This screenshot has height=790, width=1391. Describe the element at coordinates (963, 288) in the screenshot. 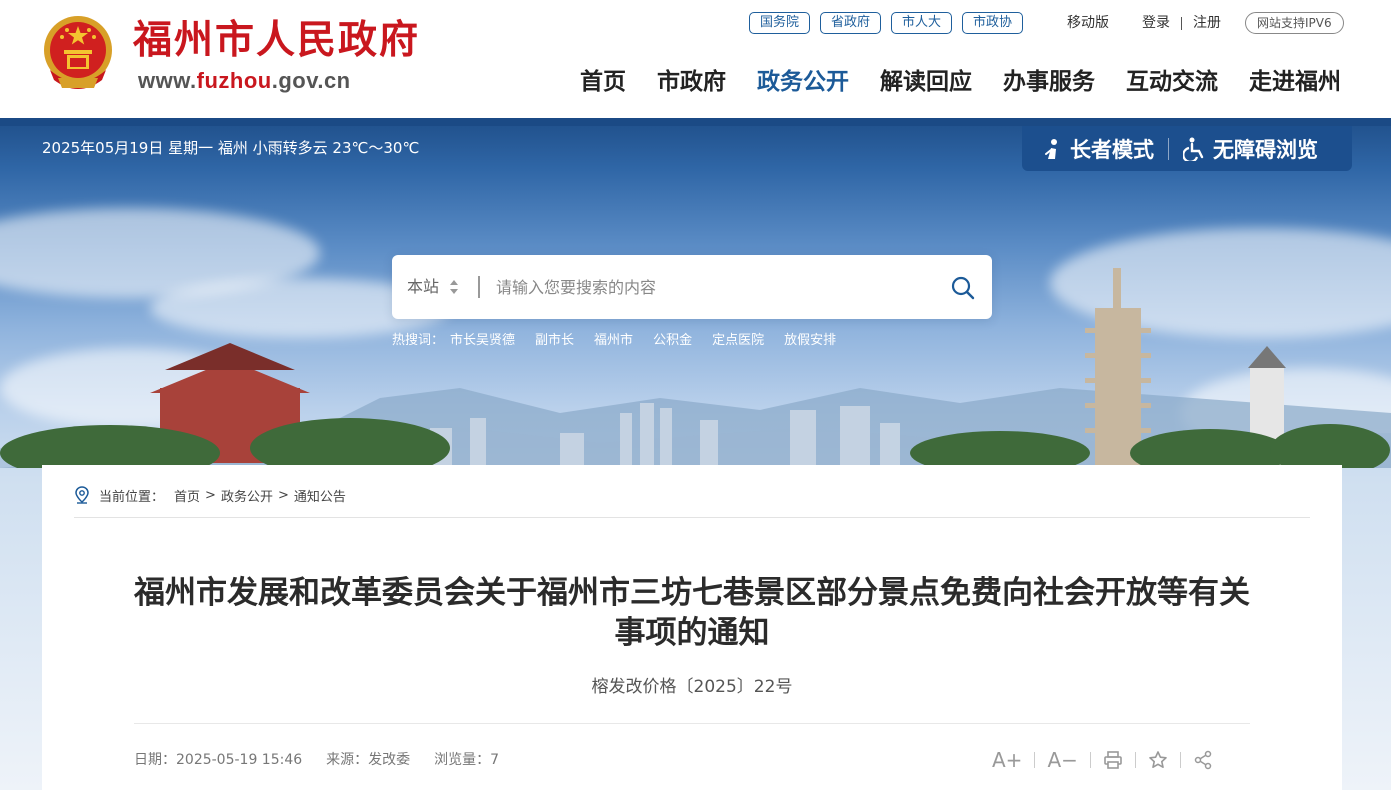

I see `search-icon` at that location.